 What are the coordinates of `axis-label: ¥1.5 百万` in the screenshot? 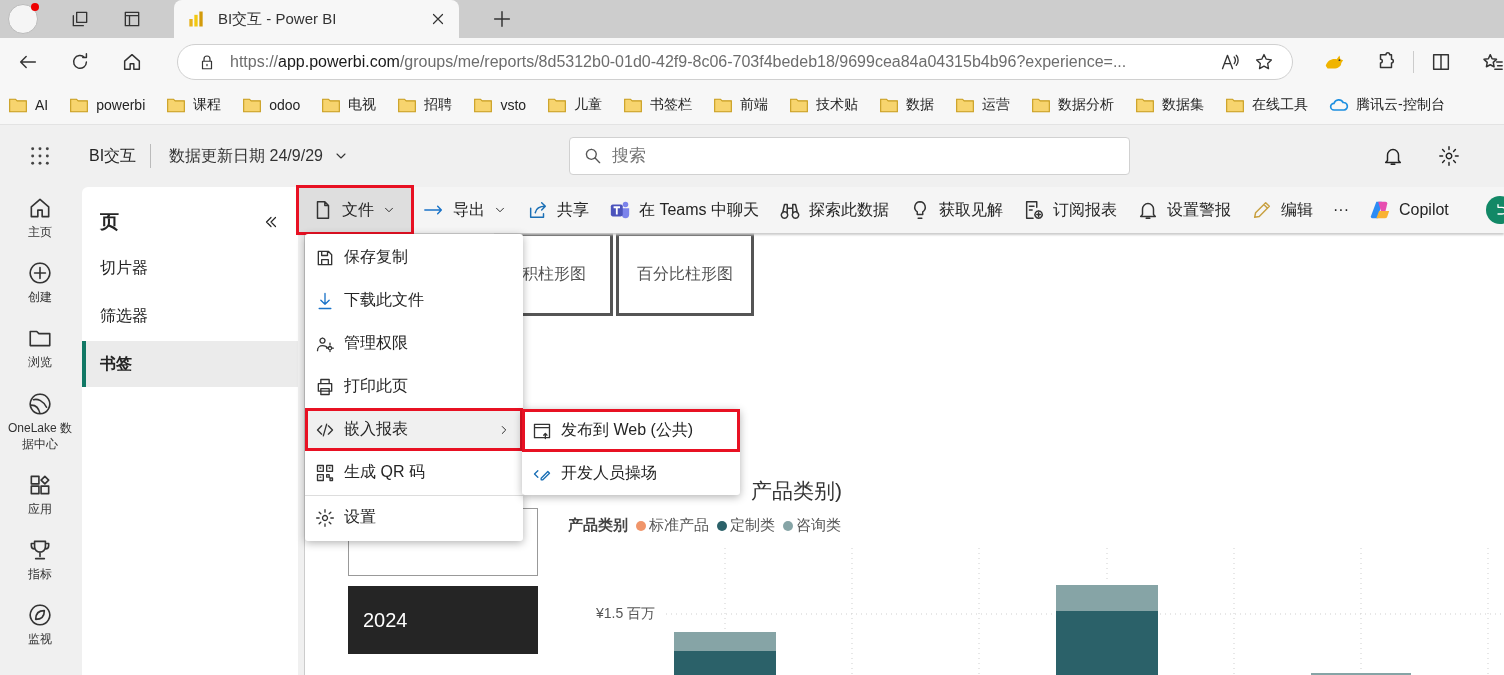 It's located at (626, 614).